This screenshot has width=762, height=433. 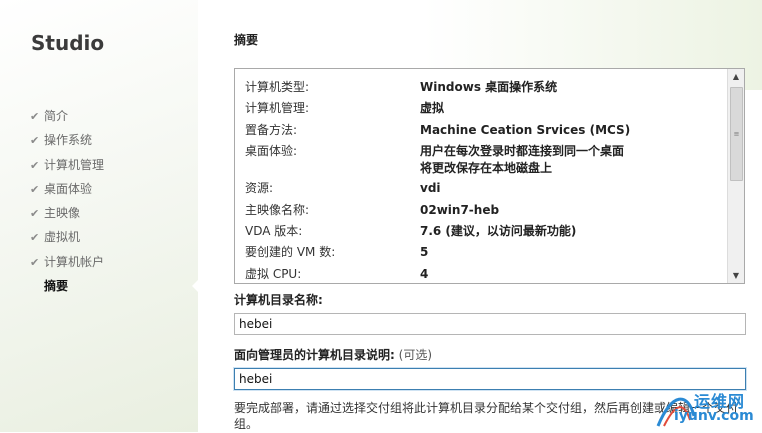 I want to click on summary-value-line: 用户在每次登录时都连接到同一个桌面, so click(x=522, y=151).